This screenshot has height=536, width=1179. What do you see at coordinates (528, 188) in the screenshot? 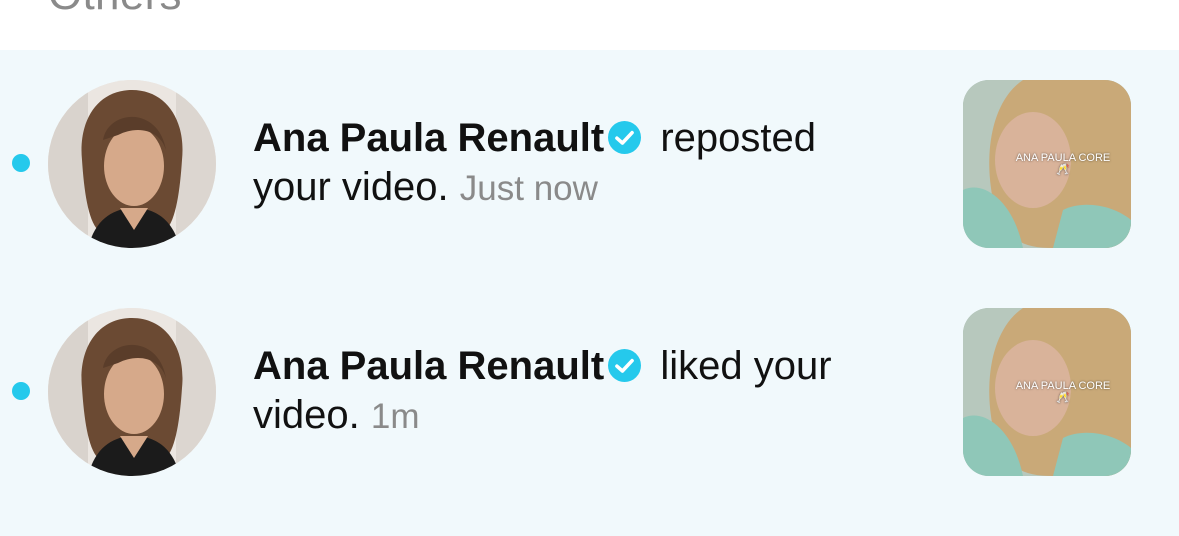
I see `notification-time: Just now` at bounding box center [528, 188].